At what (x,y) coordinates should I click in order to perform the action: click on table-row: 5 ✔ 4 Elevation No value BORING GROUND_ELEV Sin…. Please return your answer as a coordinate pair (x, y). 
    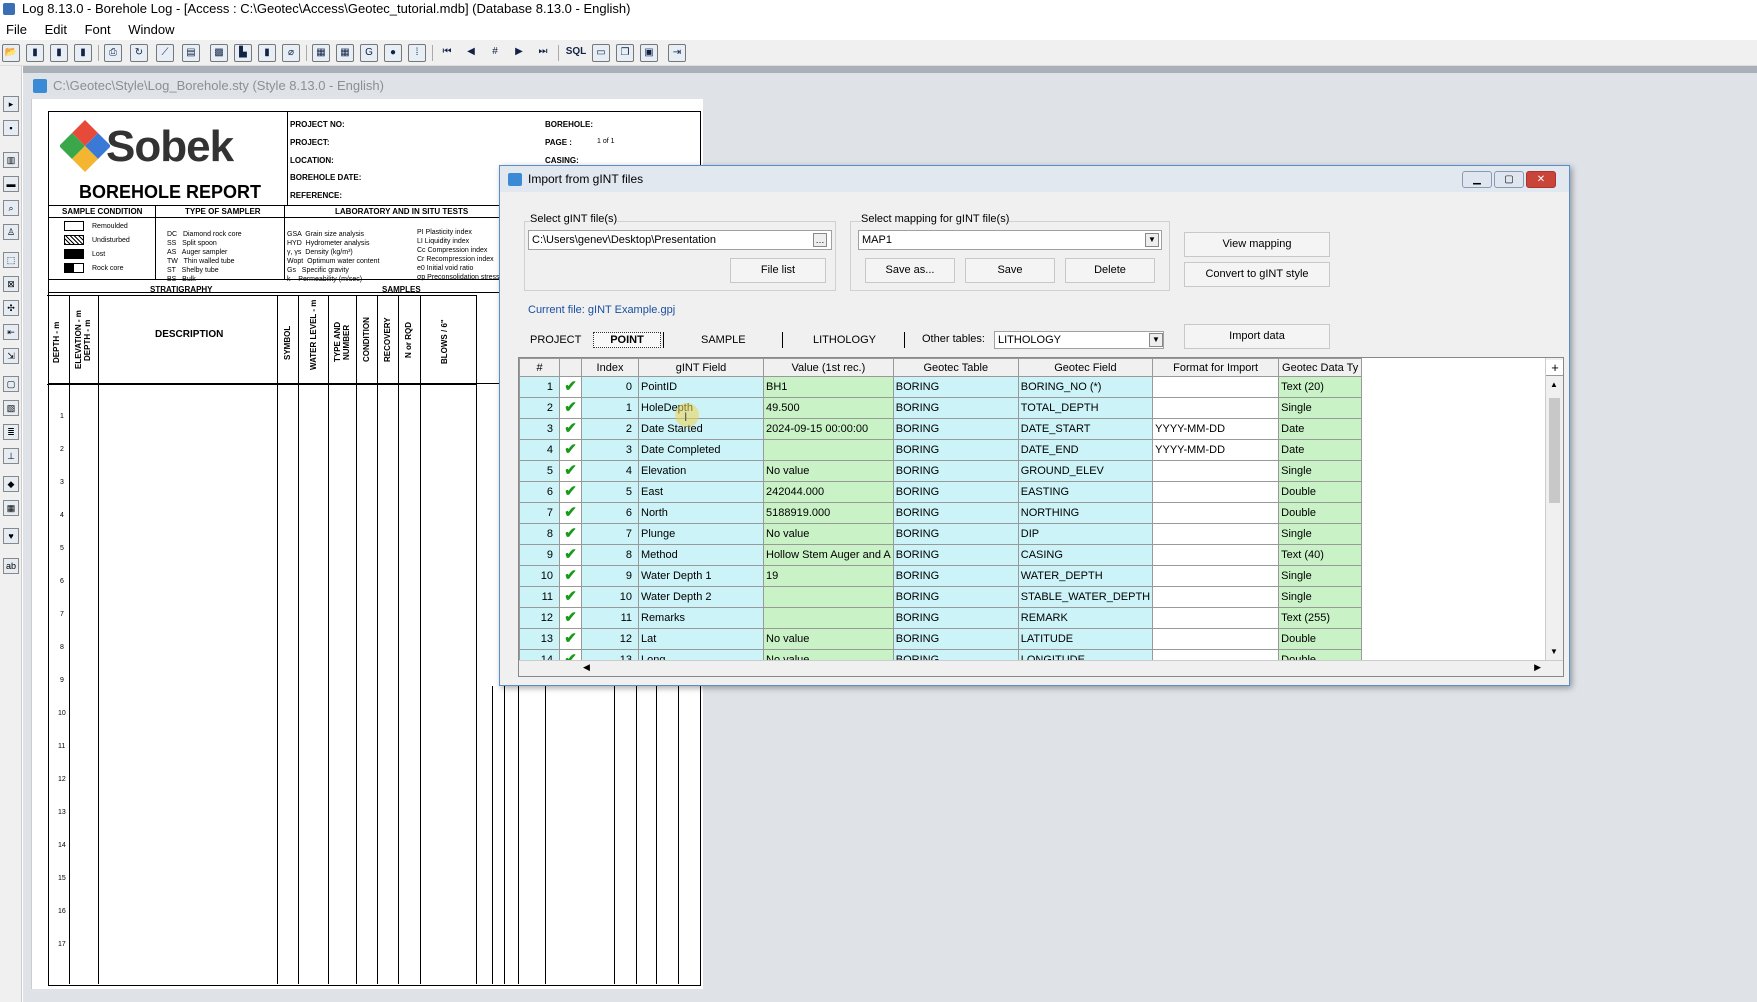
    Looking at the image, I should click on (941, 471).